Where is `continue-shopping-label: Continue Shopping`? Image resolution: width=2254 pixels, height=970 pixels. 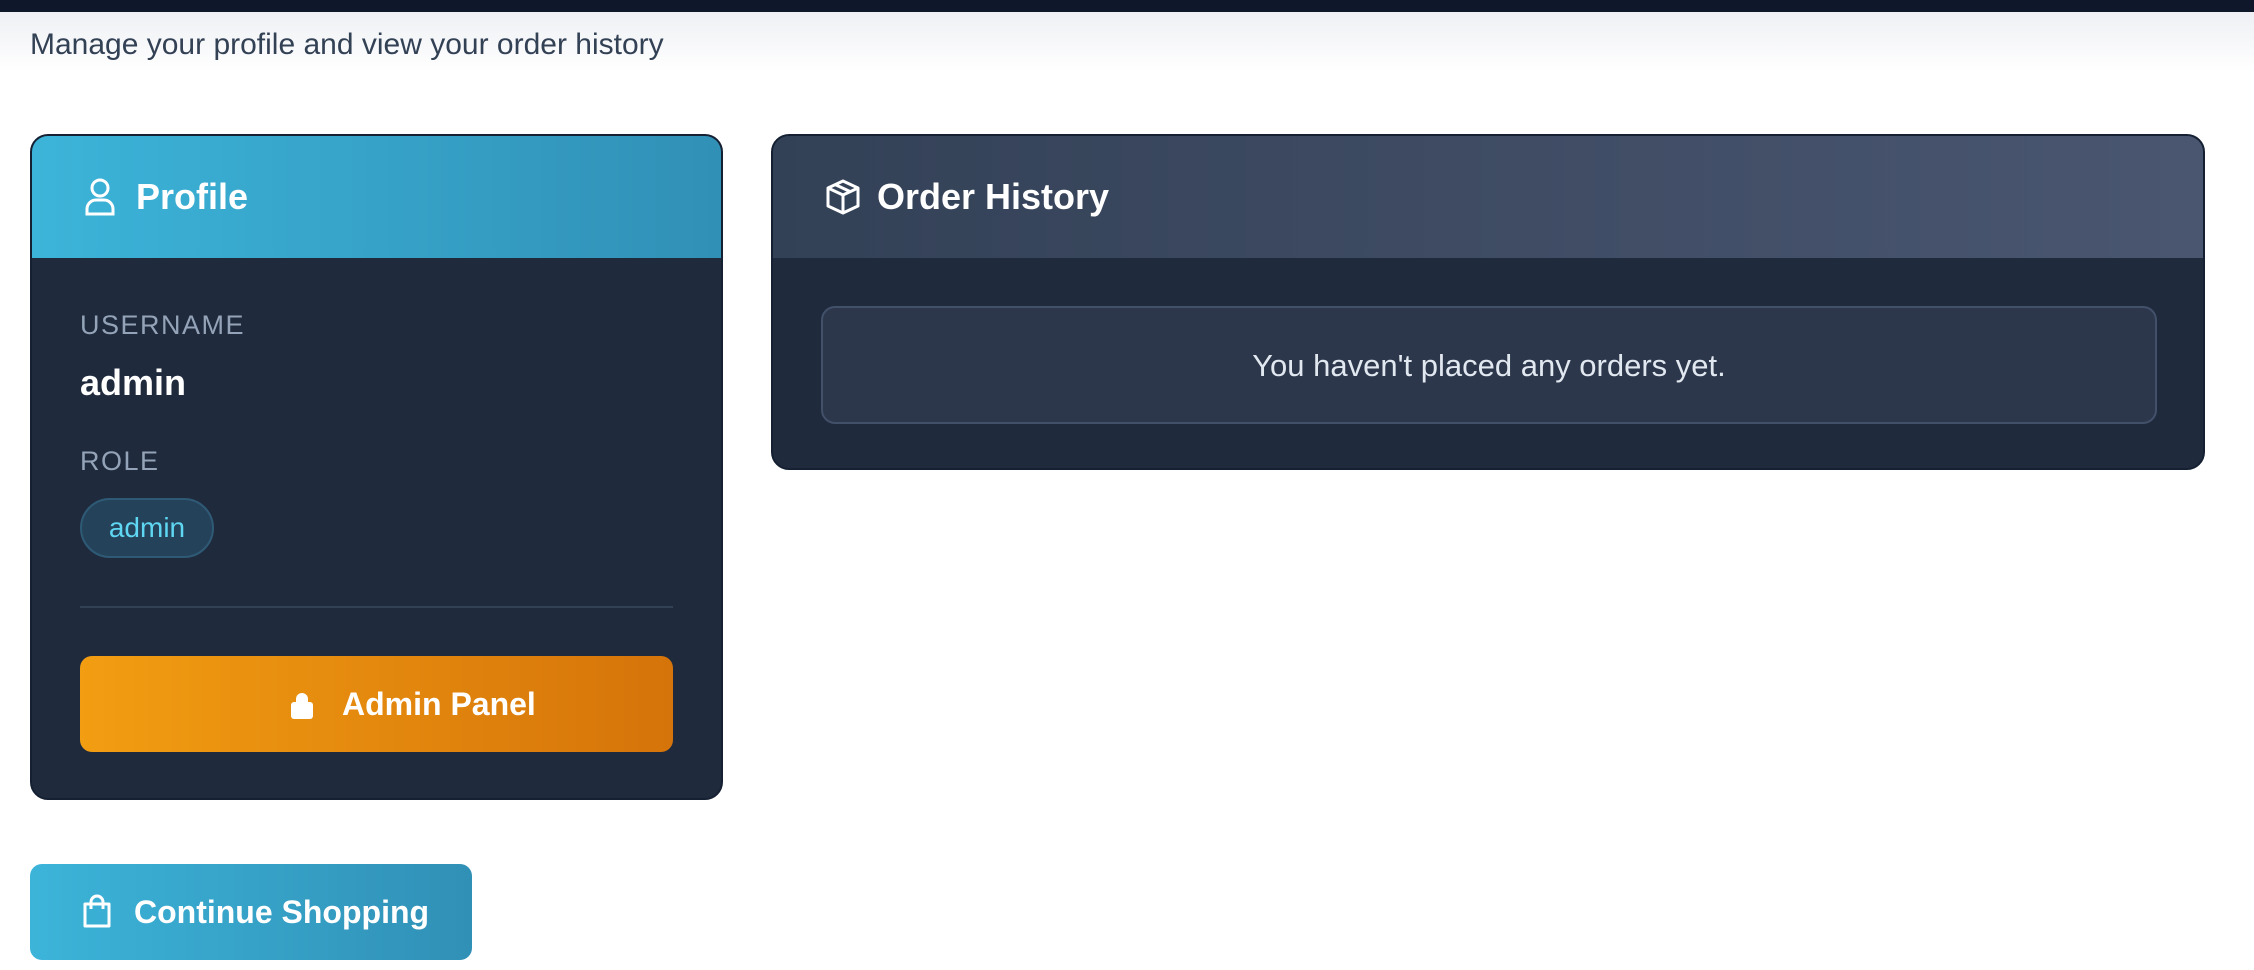
continue-shopping-label: Continue Shopping is located at coordinates (282, 912).